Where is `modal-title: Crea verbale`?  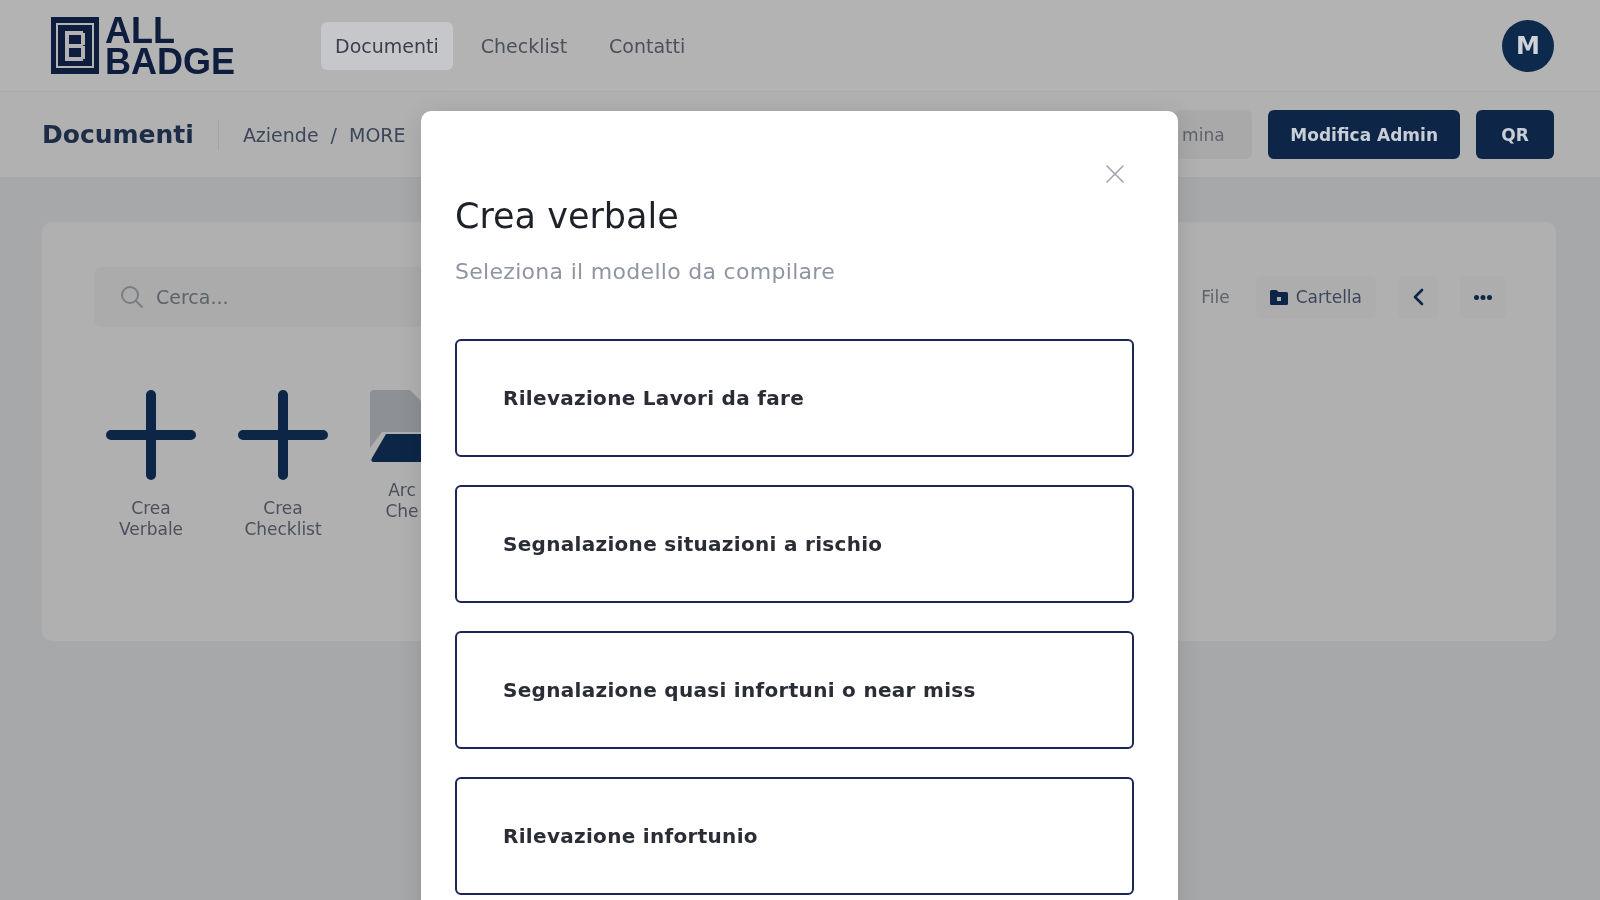
modal-title: Crea verbale is located at coordinates (567, 216).